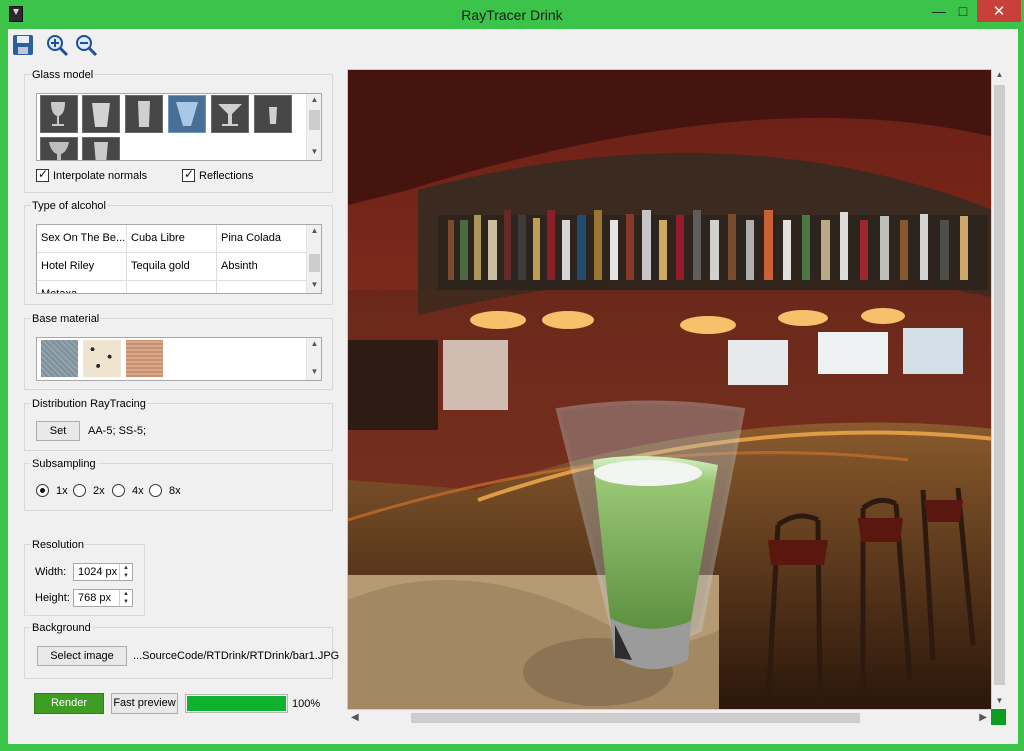 This screenshot has width=1024, height=751. What do you see at coordinates (91, 174) in the screenshot?
I see `interpolate-normals-checkbox: Interpolate normals` at bounding box center [91, 174].